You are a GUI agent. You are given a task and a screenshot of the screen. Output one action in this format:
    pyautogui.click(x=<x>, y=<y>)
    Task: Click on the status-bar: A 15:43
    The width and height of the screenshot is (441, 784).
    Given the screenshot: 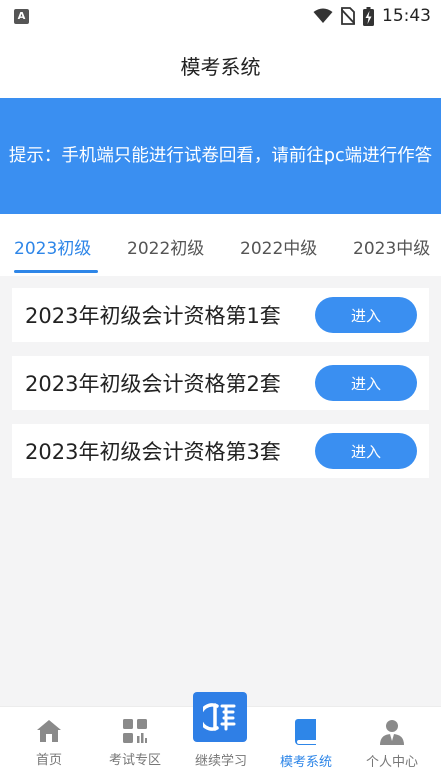 What is the action you would take?
    pyautogui.click(x=220, y=16)
    